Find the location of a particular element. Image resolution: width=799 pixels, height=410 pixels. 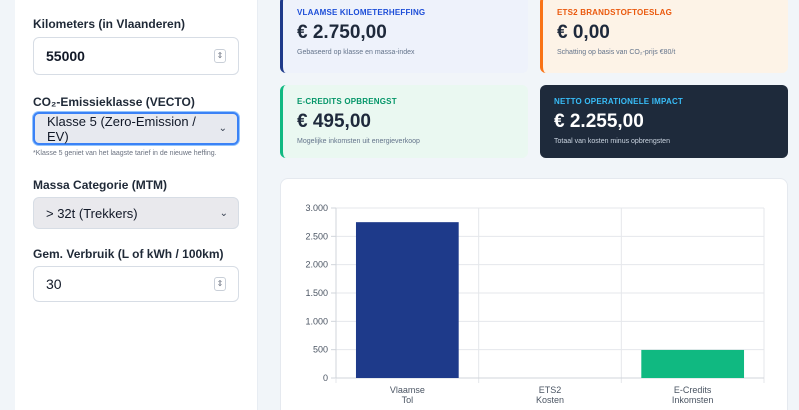

emission-select: Klasse 5 (Zero-Emission / EV) ⌄ is located at coordinates (136, 128).